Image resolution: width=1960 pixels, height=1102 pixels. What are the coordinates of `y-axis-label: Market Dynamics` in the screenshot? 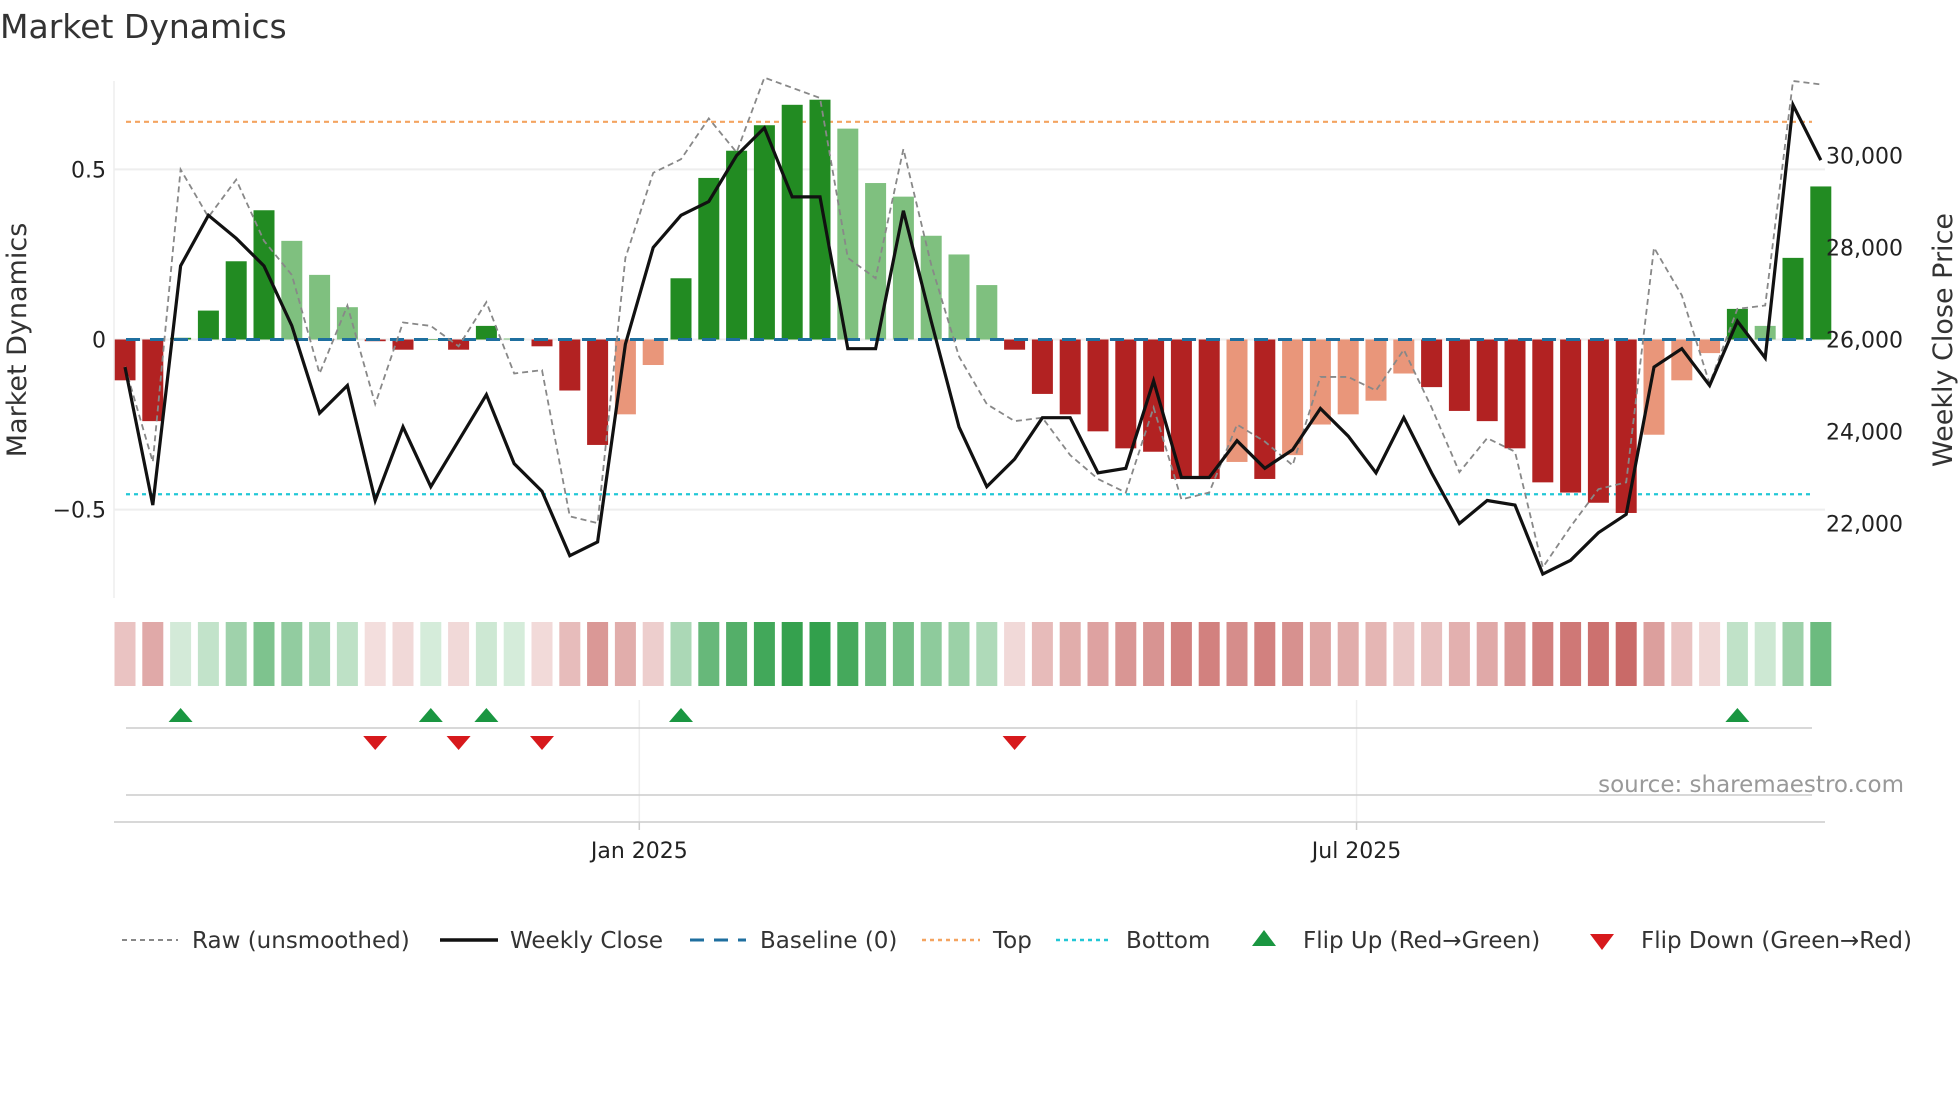 It's located at (17, 340).